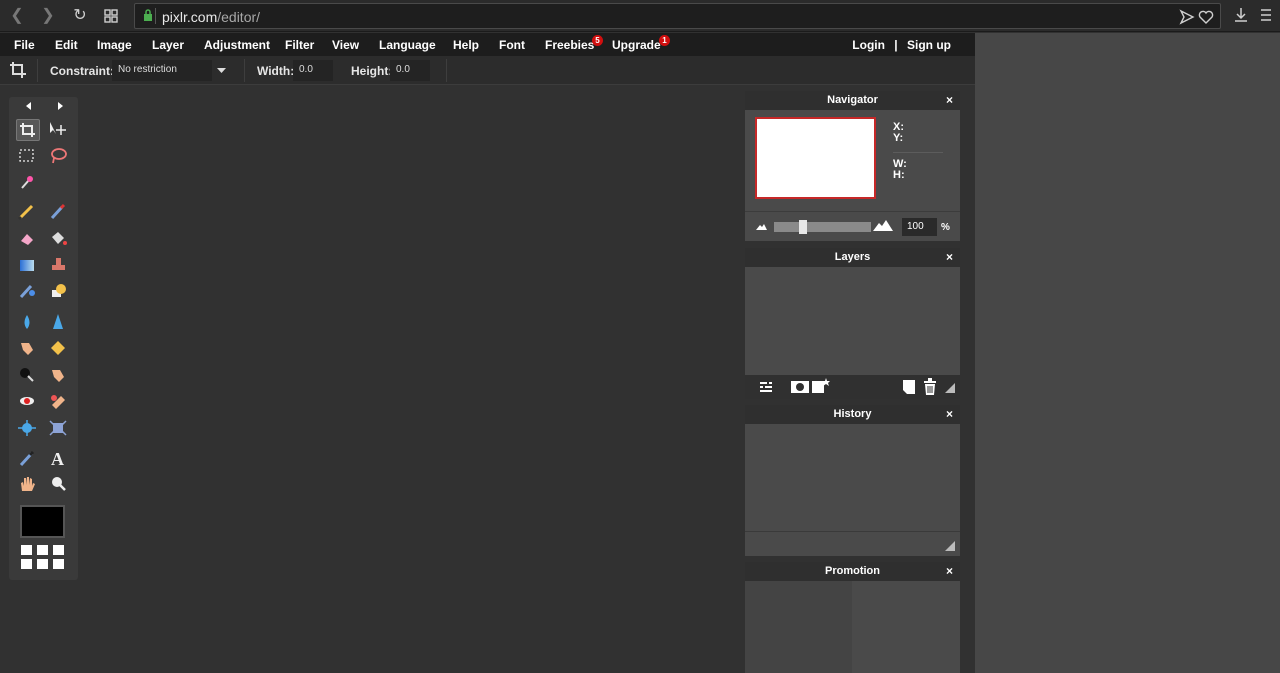 The image size is (1280, 673). Describe the element at coordinates (28, 459) in the screenshot. I see `color-picker-icon` at that location.